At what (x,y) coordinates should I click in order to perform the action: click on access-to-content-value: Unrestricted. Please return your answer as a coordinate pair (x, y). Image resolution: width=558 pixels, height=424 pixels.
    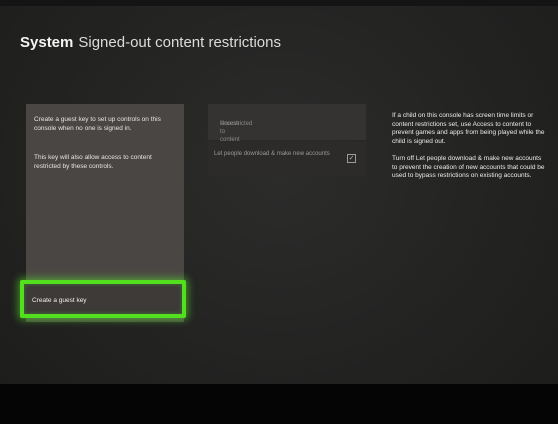
    Looking at the image, I should click on (236, 124).